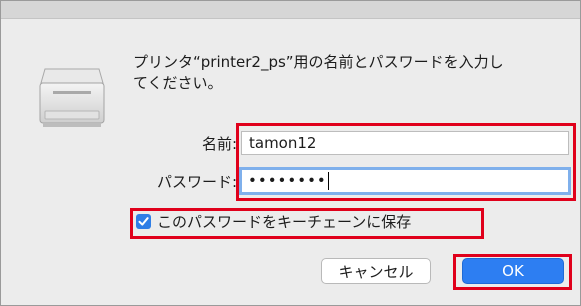  Describe the element at coordinates (405, 143) in the screenshot. I see `name-field: tamon12` at that location.